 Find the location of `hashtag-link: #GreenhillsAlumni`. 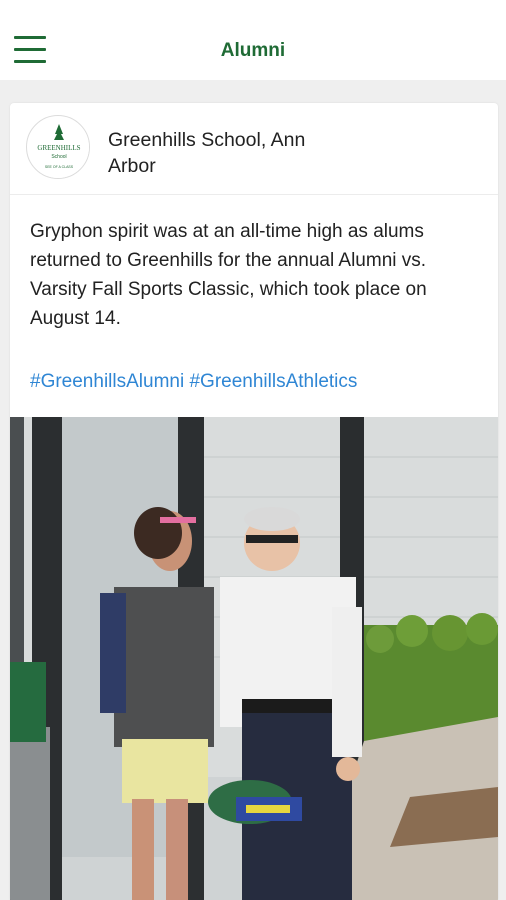

hashtag-link: #GreenhillsAlumni is located at coordinates (107, 381).